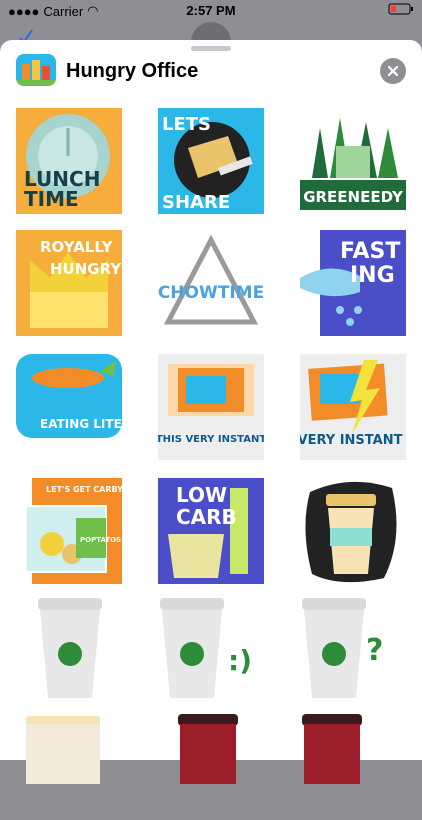  What do you see at coordinates (206, 517) in the screenshot?
I see `sticker-text: CARB` at bounding box center [206, 517].